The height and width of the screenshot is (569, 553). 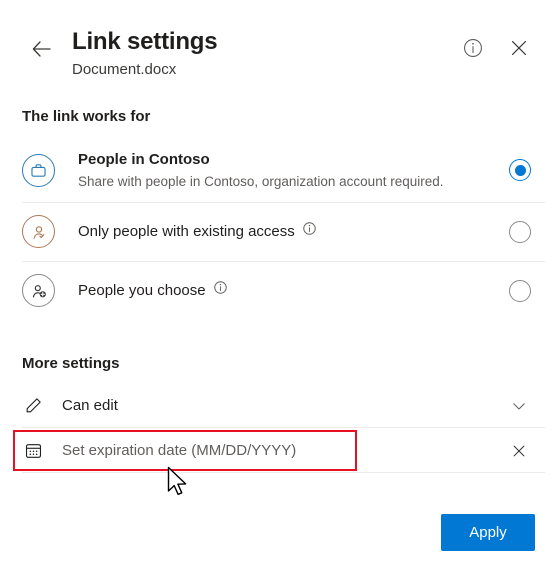 I want to click on option-only-people-with-existing-access: Only people with existing access, so click(x=276, y=231).